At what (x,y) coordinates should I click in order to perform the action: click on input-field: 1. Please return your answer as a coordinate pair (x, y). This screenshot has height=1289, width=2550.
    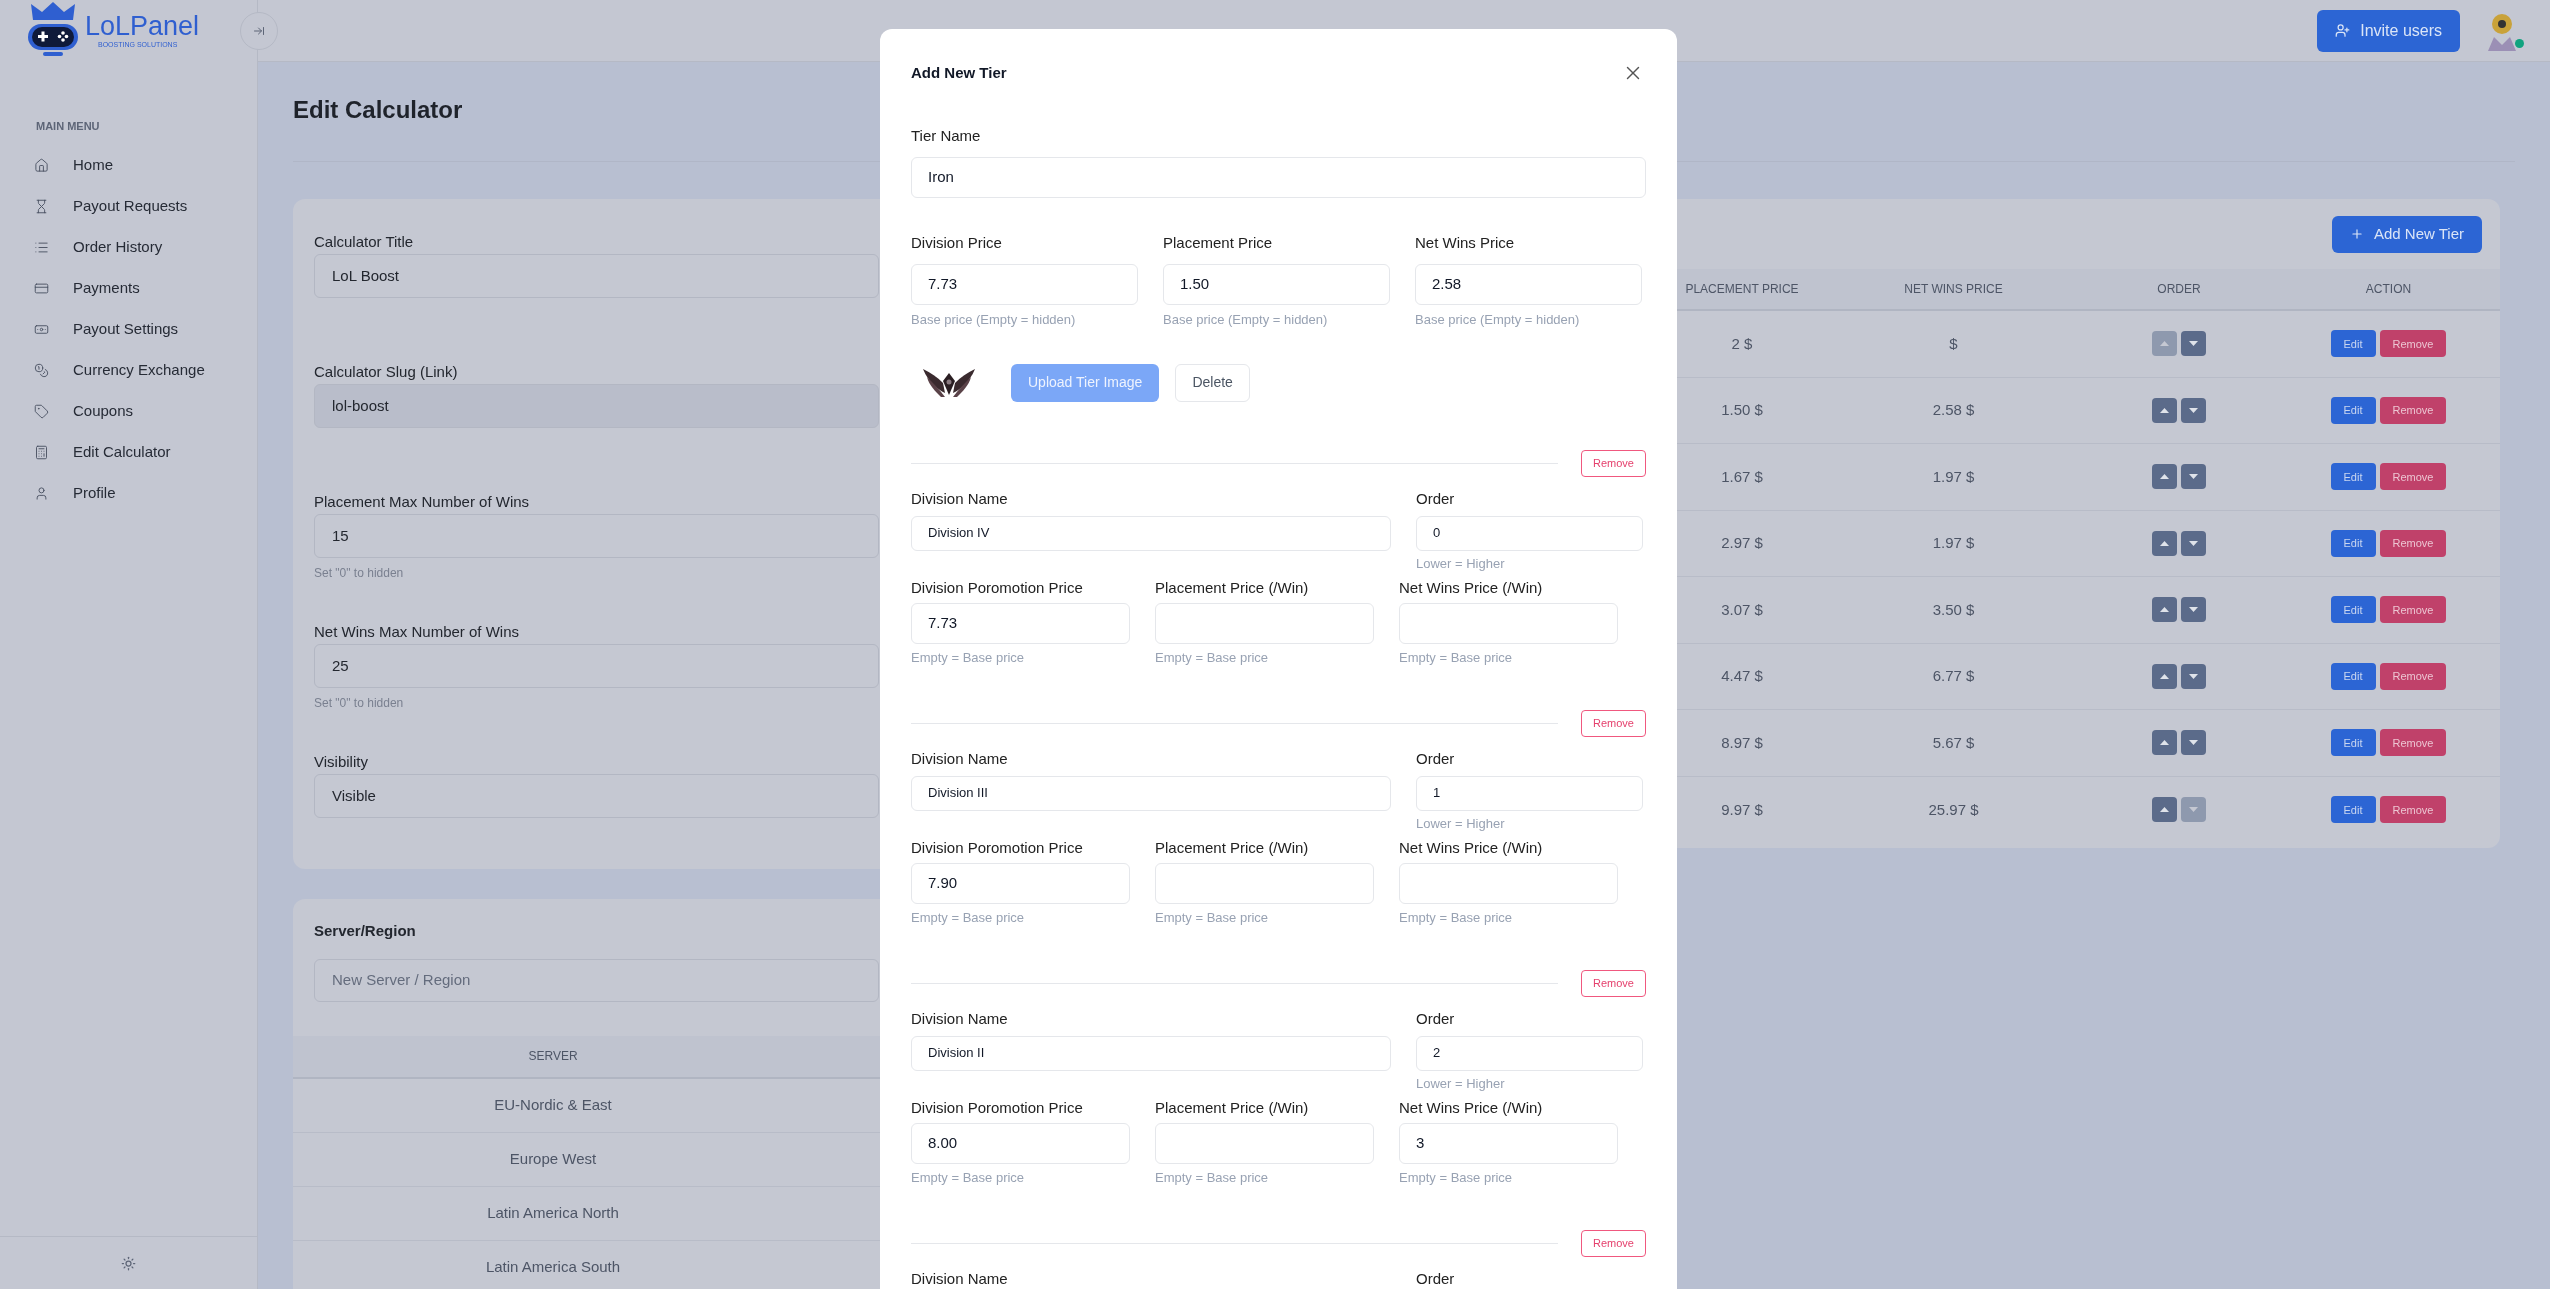
    Looking at the image, I should click on (1529, 793).